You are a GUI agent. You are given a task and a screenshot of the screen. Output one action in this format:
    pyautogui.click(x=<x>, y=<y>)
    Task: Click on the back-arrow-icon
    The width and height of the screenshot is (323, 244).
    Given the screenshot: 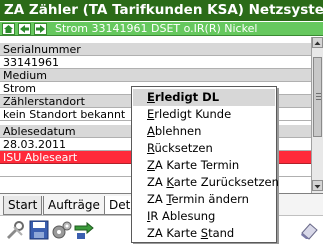 What is the action you would take?
    pyautogui.click(x=24, y=29)
    